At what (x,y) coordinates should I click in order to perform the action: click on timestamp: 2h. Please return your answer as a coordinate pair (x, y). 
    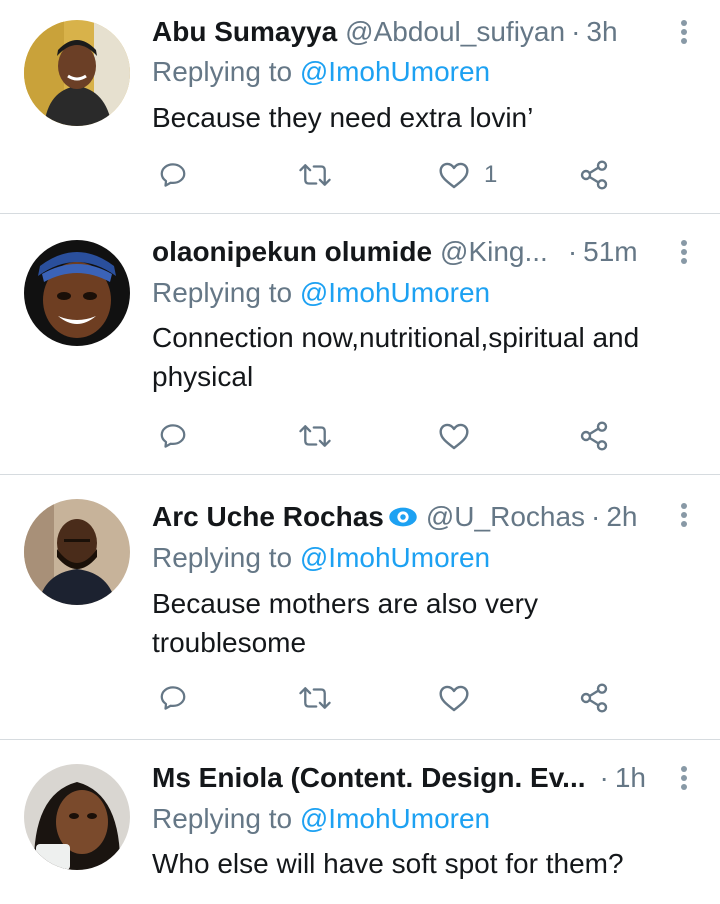
    Looking at the image, I should click on (621, 517).